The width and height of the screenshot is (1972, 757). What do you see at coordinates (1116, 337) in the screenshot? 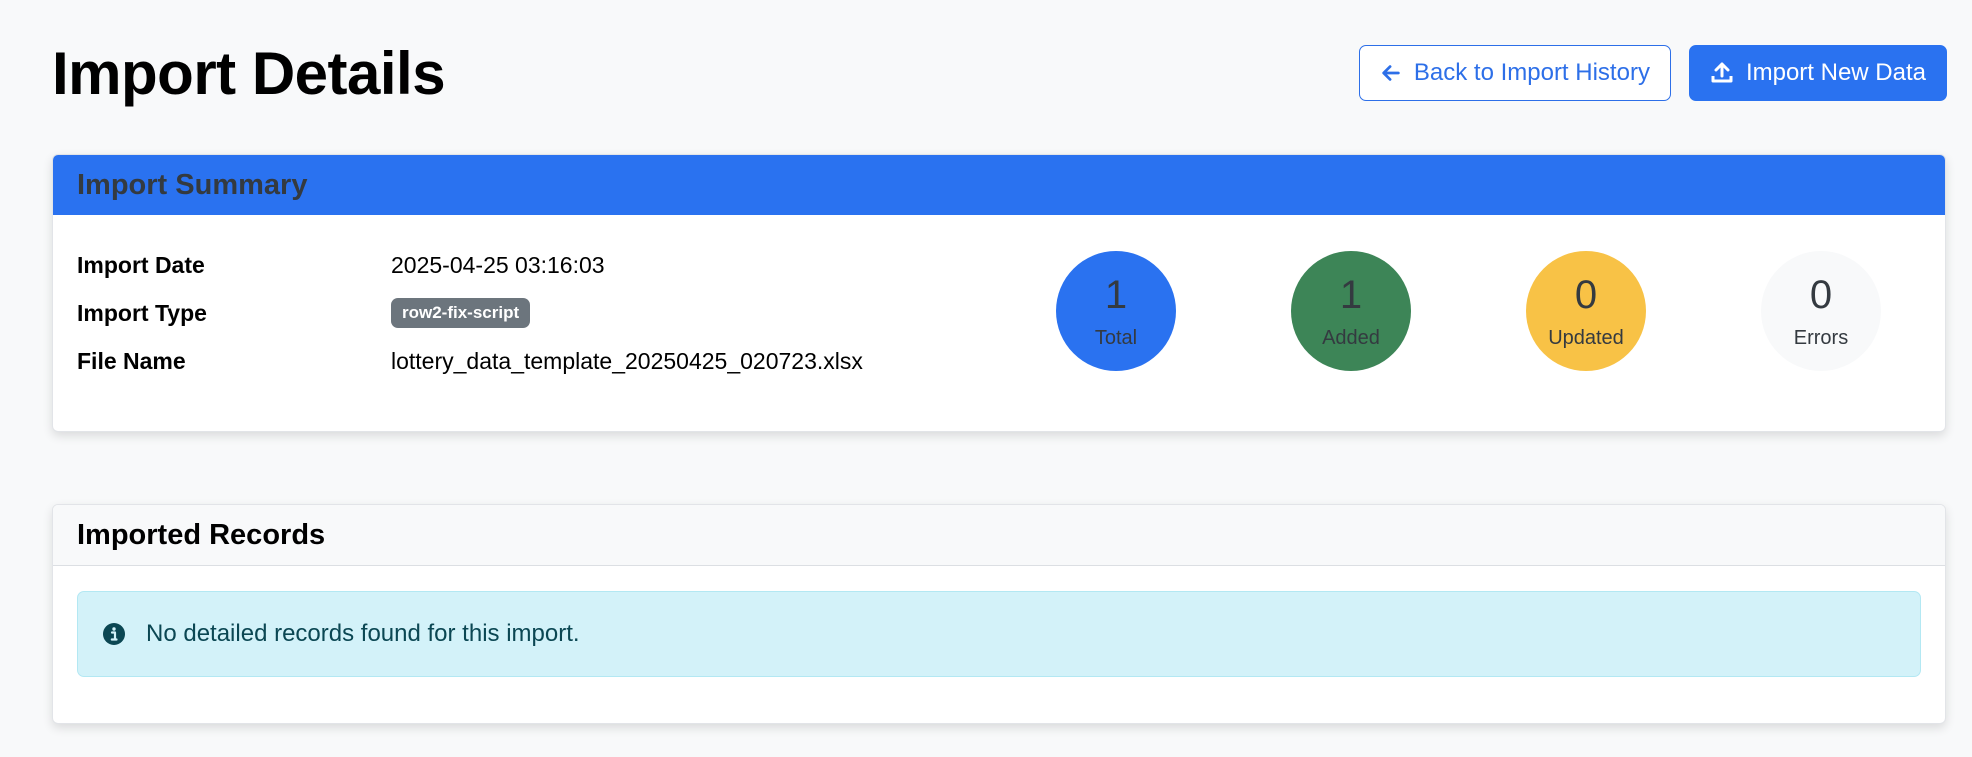
I see `stat-total-label: Total` at bounding box center [1116, 337].